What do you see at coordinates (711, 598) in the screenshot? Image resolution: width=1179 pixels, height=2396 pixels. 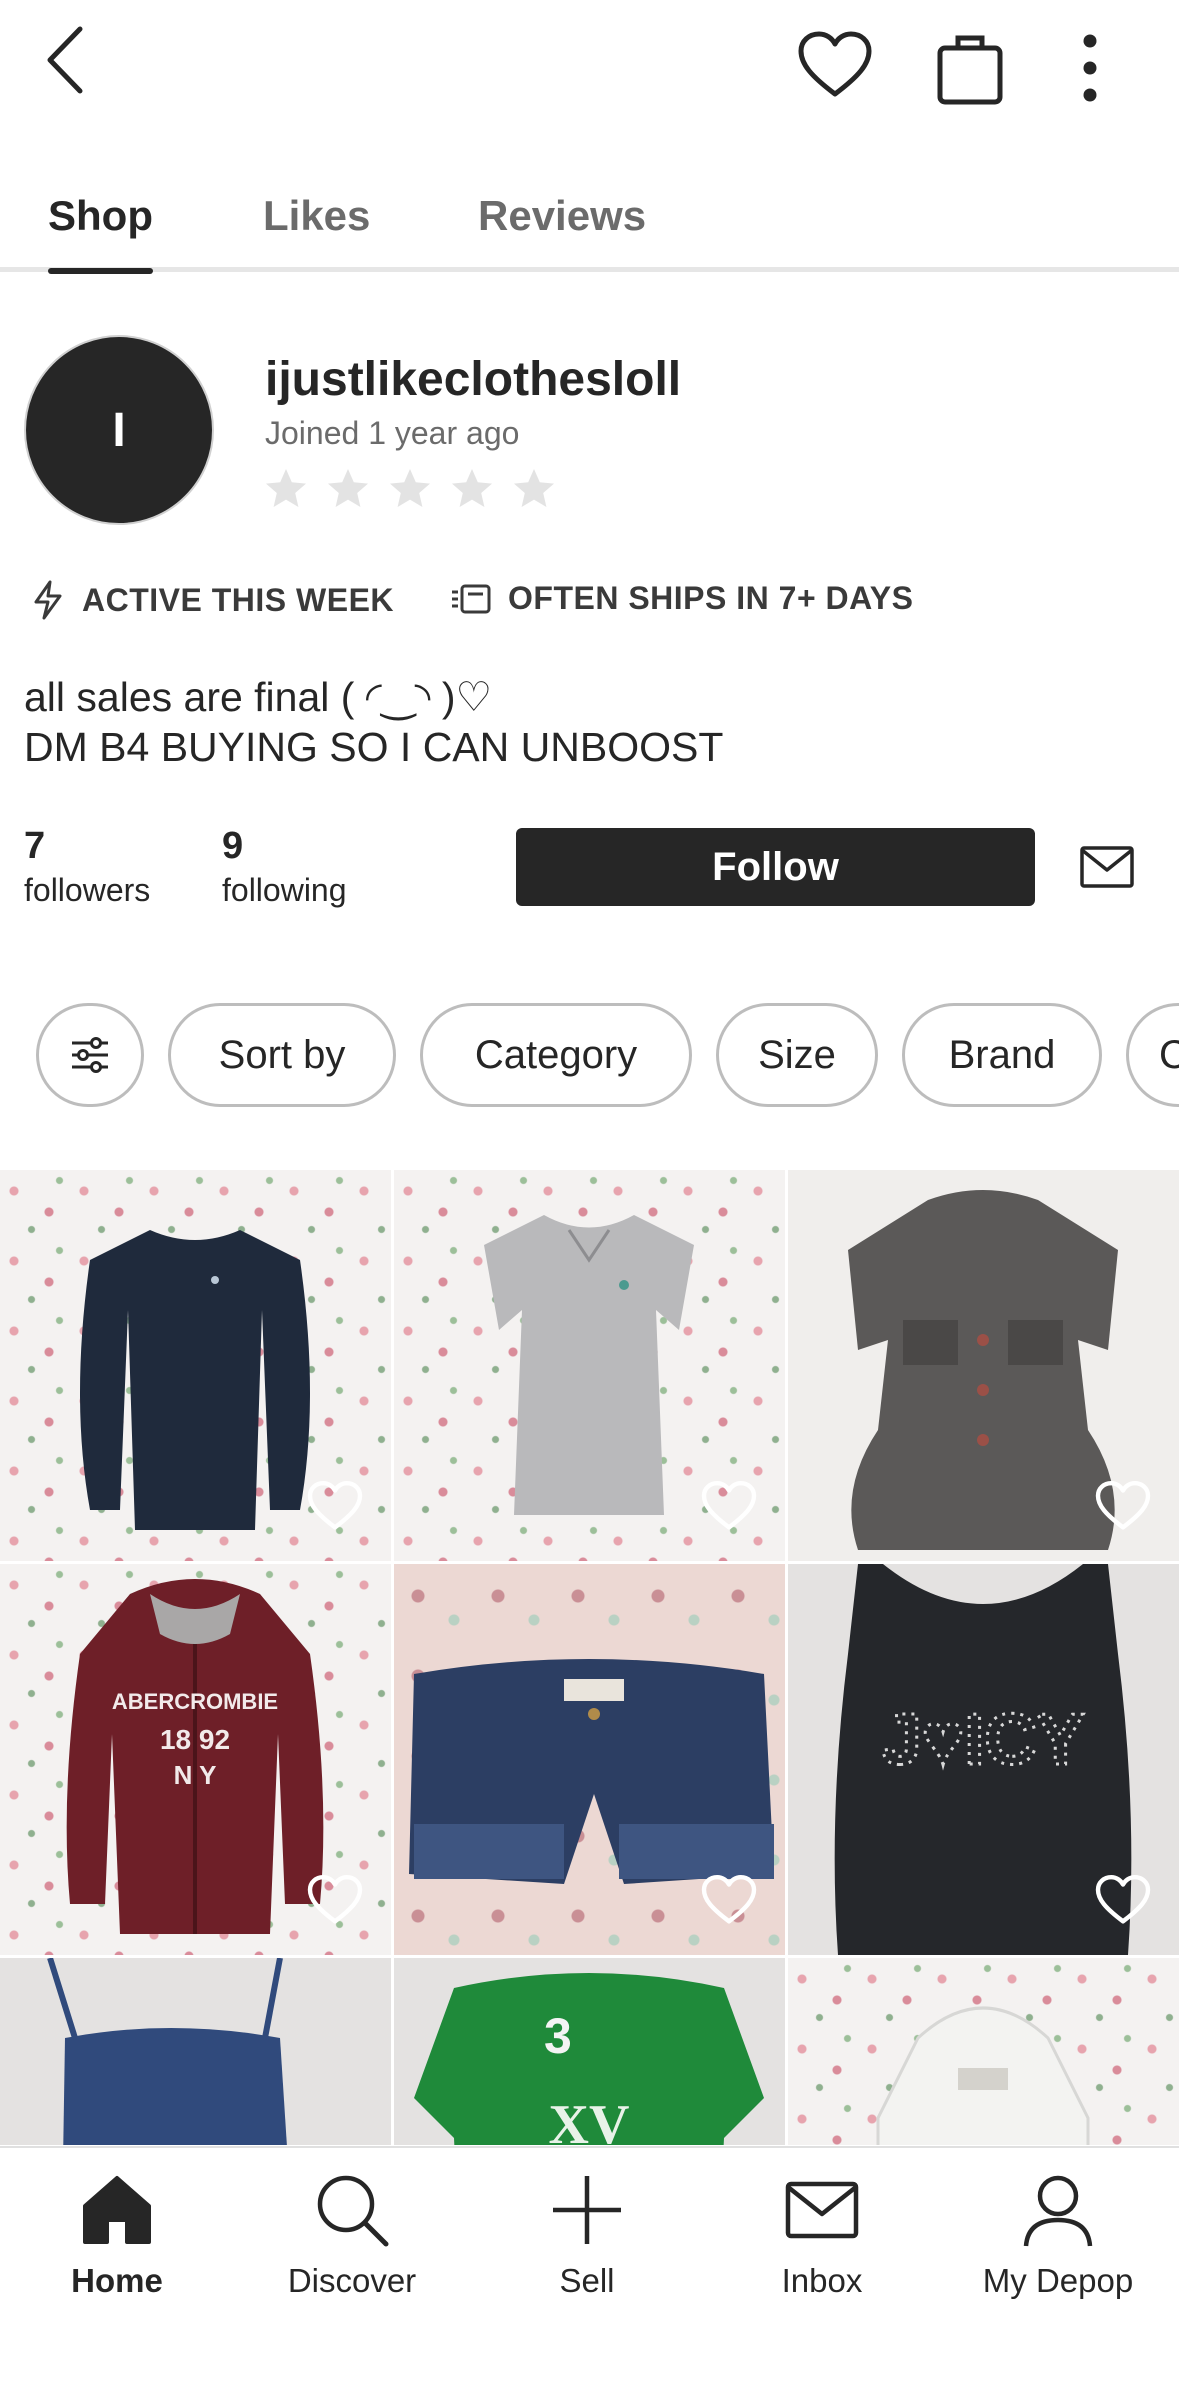 I see `shipping-badge-label: OFTEN SHIPS IN 7+ DAYS` at bounding box center [711, 598].